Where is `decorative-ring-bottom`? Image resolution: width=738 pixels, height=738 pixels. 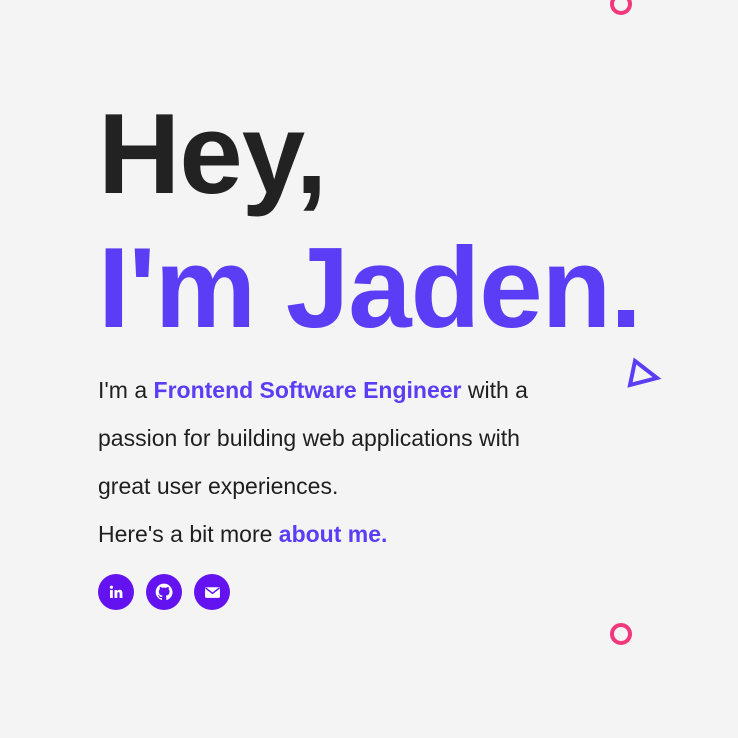 decorative-ring-bottom is located at coordinates (621, 634).